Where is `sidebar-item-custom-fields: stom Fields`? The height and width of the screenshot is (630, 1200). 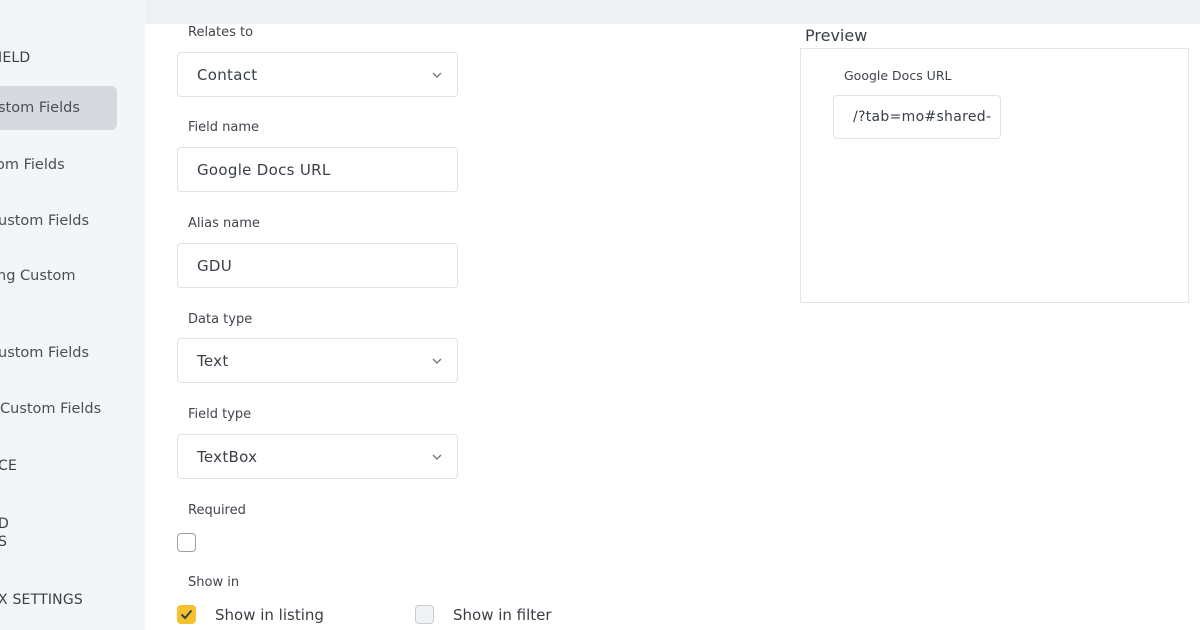 sidebar-item-custom-fields: stom Fields is located at coordinates (58, 108).